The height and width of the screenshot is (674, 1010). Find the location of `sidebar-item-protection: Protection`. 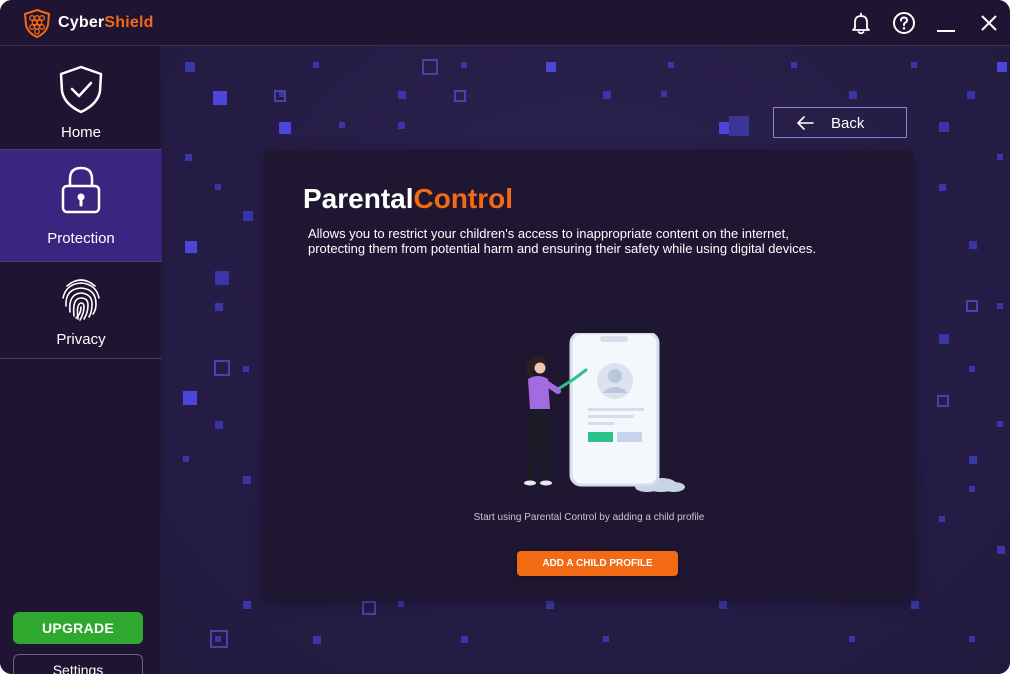

sidebar-item-protection: Protection is located at coordinates (81, 206).